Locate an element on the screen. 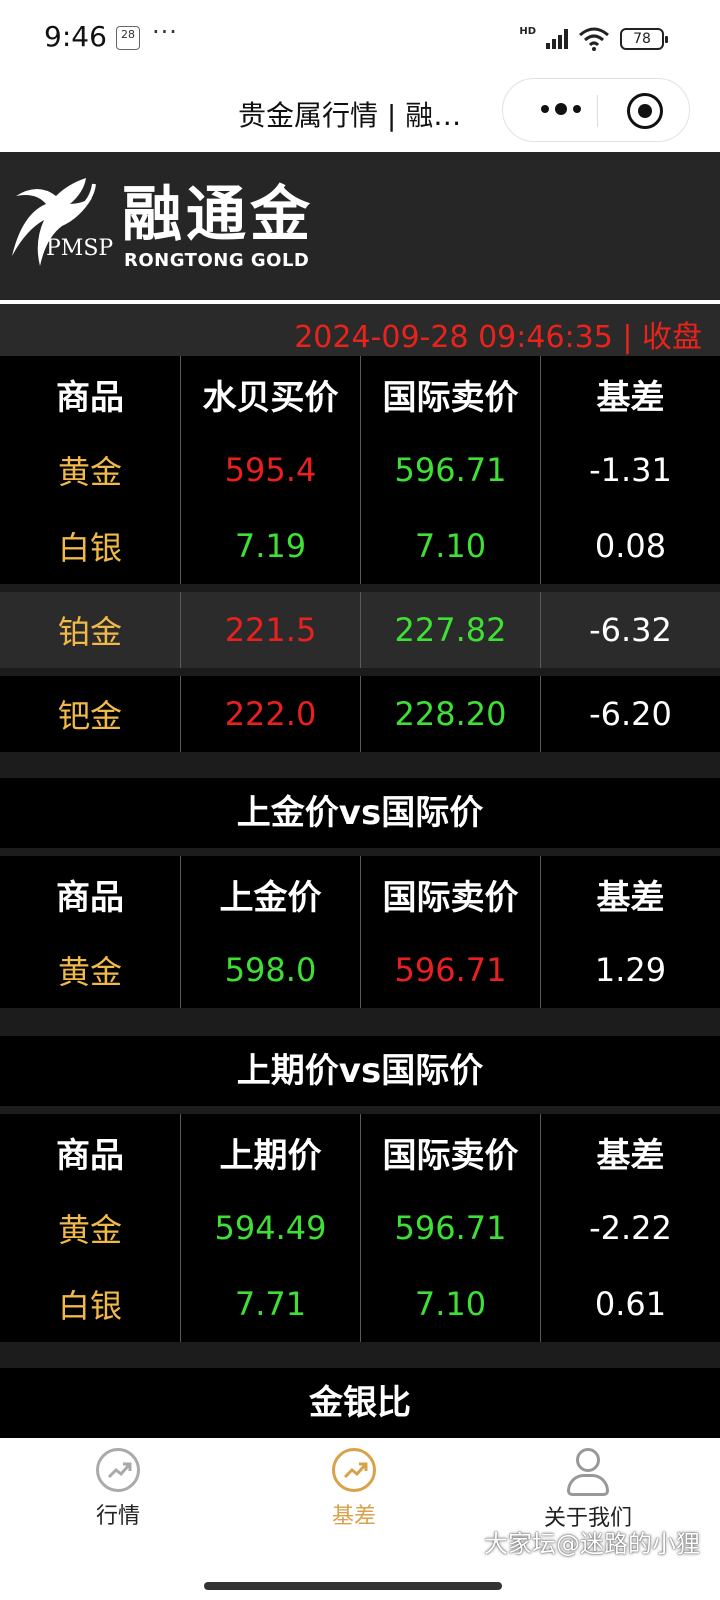 This screenshot has height=1600, width=720. price-cell: 595.4 is located at coordinates (270, 470).